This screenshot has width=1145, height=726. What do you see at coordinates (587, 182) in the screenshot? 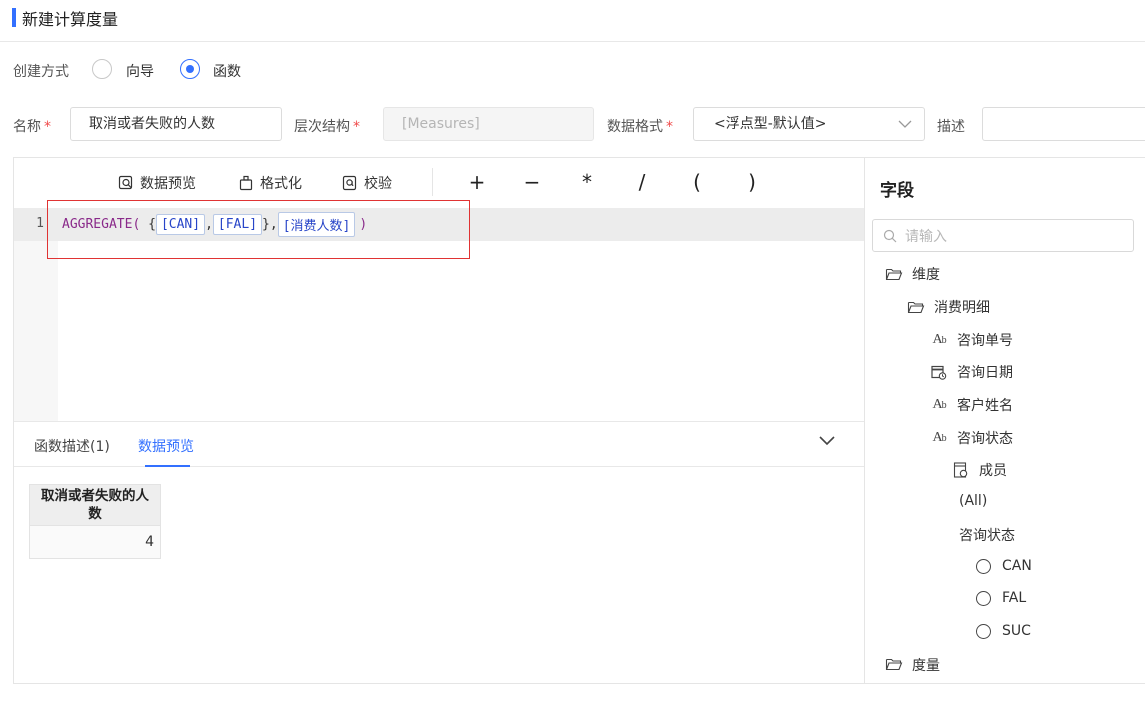
I see `operator-multiply-button: *` at bounding box center [587, 182].